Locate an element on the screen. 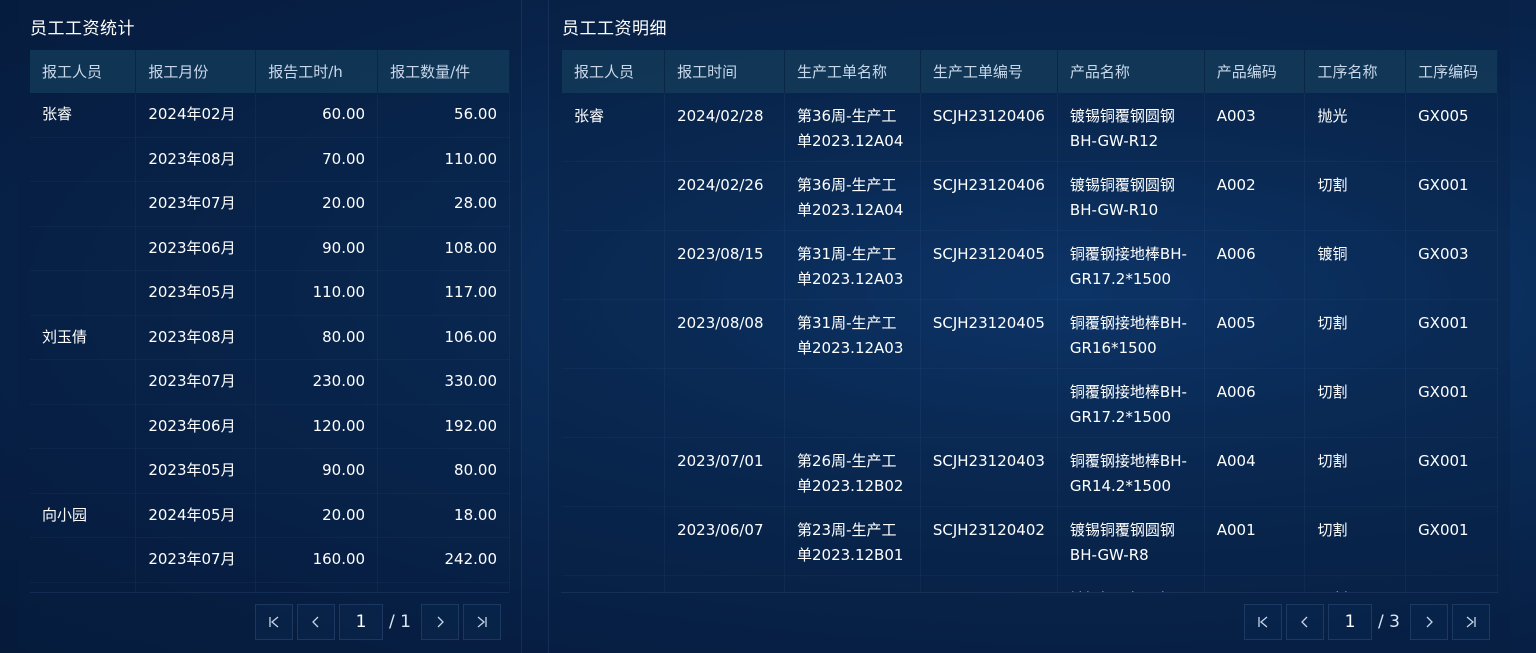 The height and width of the screenshot is (653, 1536). quantity-cell: 80.00 is located at coordinates (443, 471).